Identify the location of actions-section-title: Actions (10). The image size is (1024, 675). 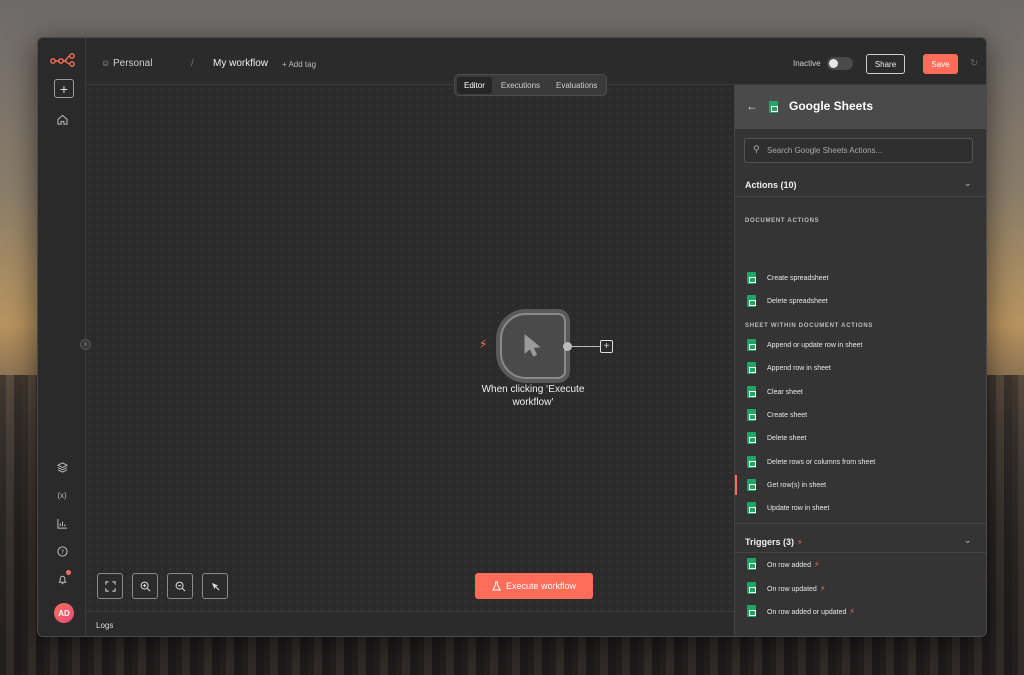
(771, 185).